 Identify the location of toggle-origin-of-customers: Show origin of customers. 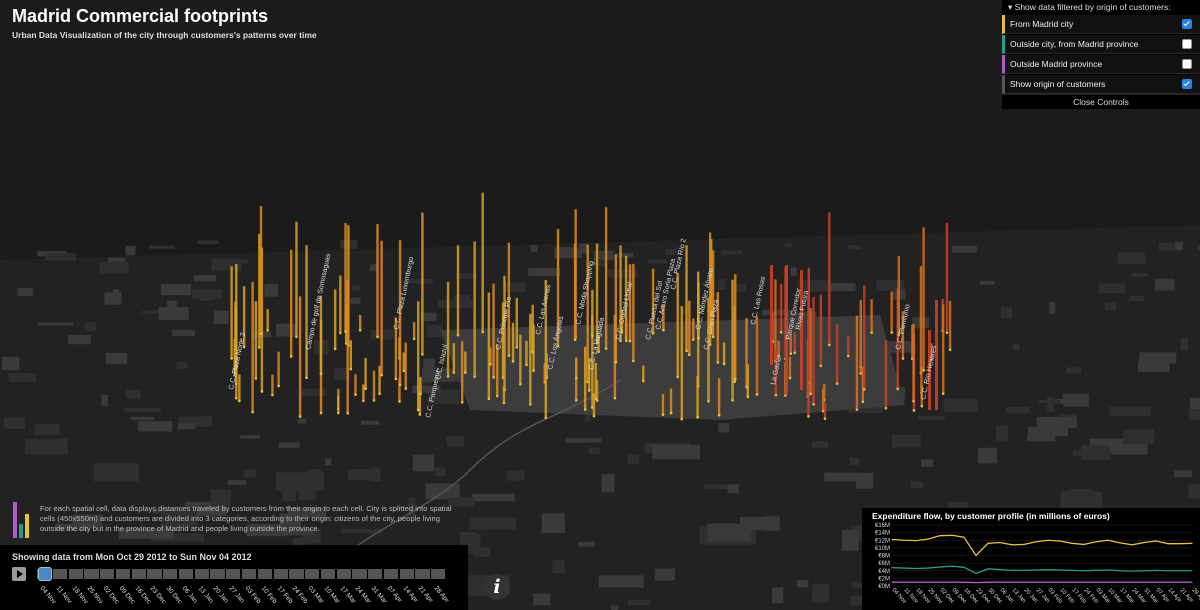
(1101, 84).